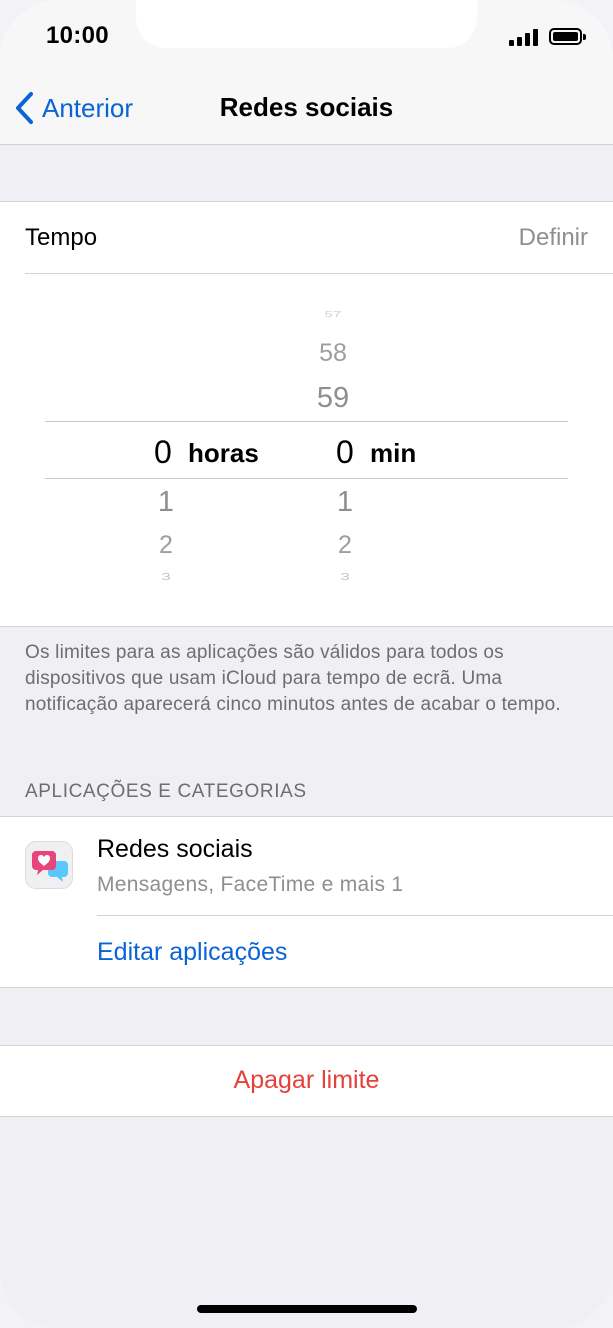 Image resolution: width=613 pixels, height=1328 pixels. What do you see at coordinates (525, 37) in the screenshot?
I see `cellular-signal-icon` at bounding box center [525, 37].